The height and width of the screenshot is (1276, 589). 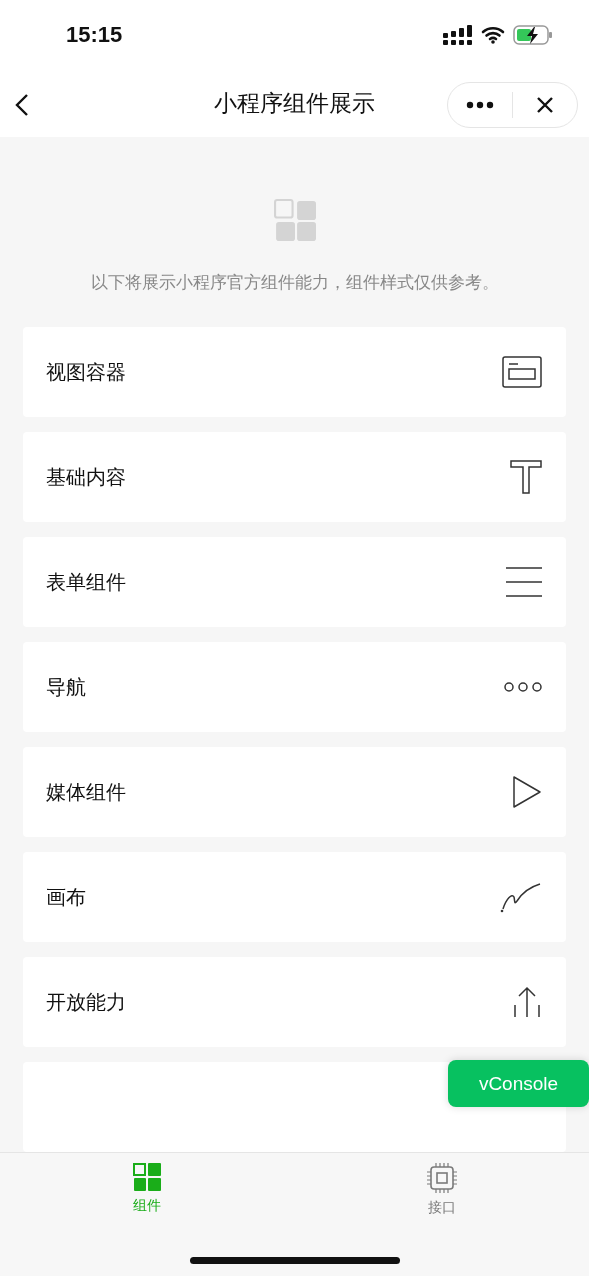 What do you see at coordinates (524, 582) in the screenshot?
I see `lines-icon` at bounding box center [524, 582].